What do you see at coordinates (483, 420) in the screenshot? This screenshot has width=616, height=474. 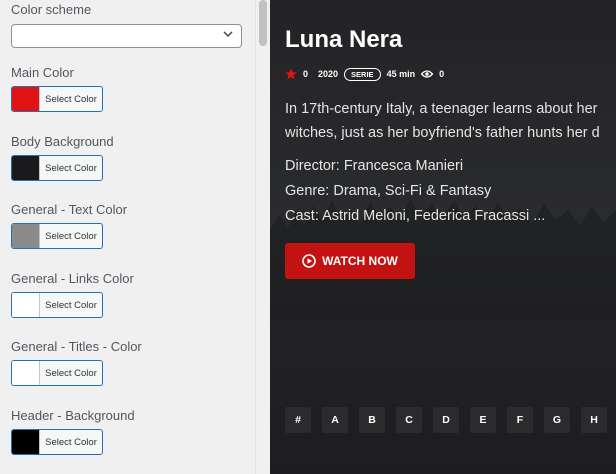 I see `letter-filter-e: E` at bounding box center [483, 420].